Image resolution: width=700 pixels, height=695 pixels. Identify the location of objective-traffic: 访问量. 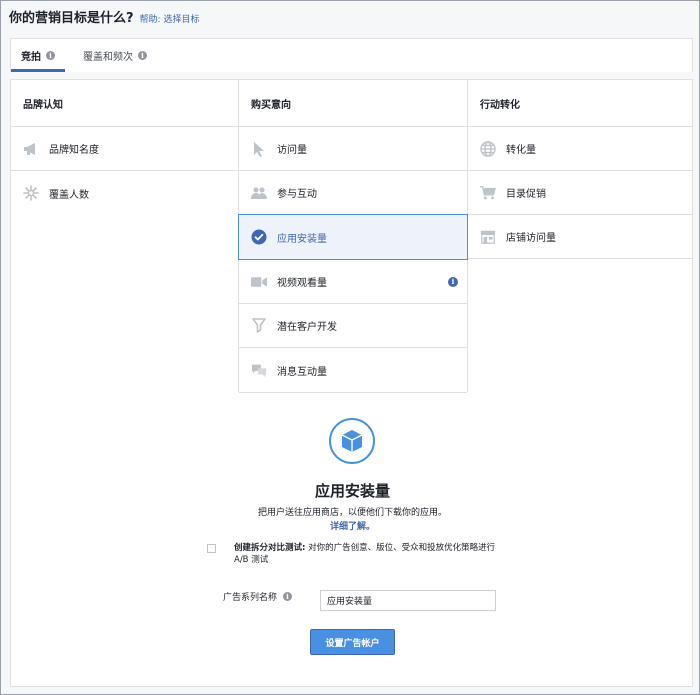
(353, 149).